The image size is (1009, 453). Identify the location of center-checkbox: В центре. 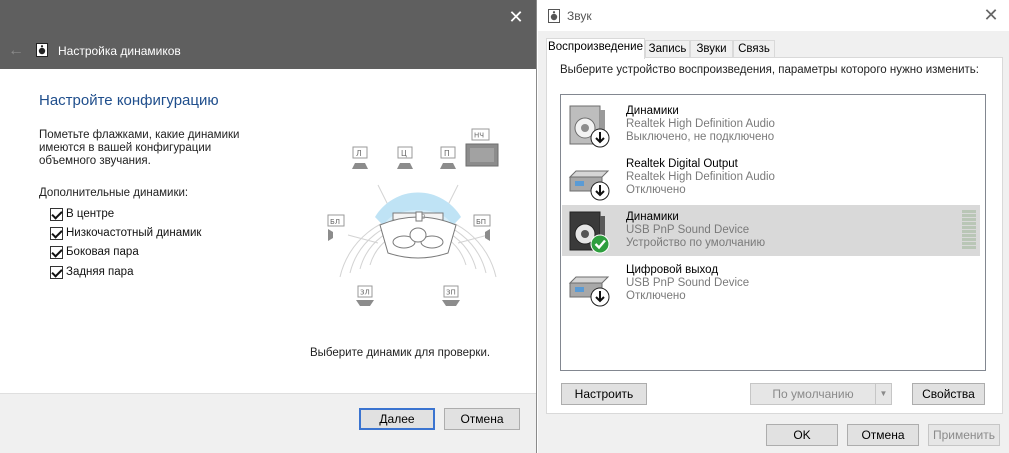
(82, 214).